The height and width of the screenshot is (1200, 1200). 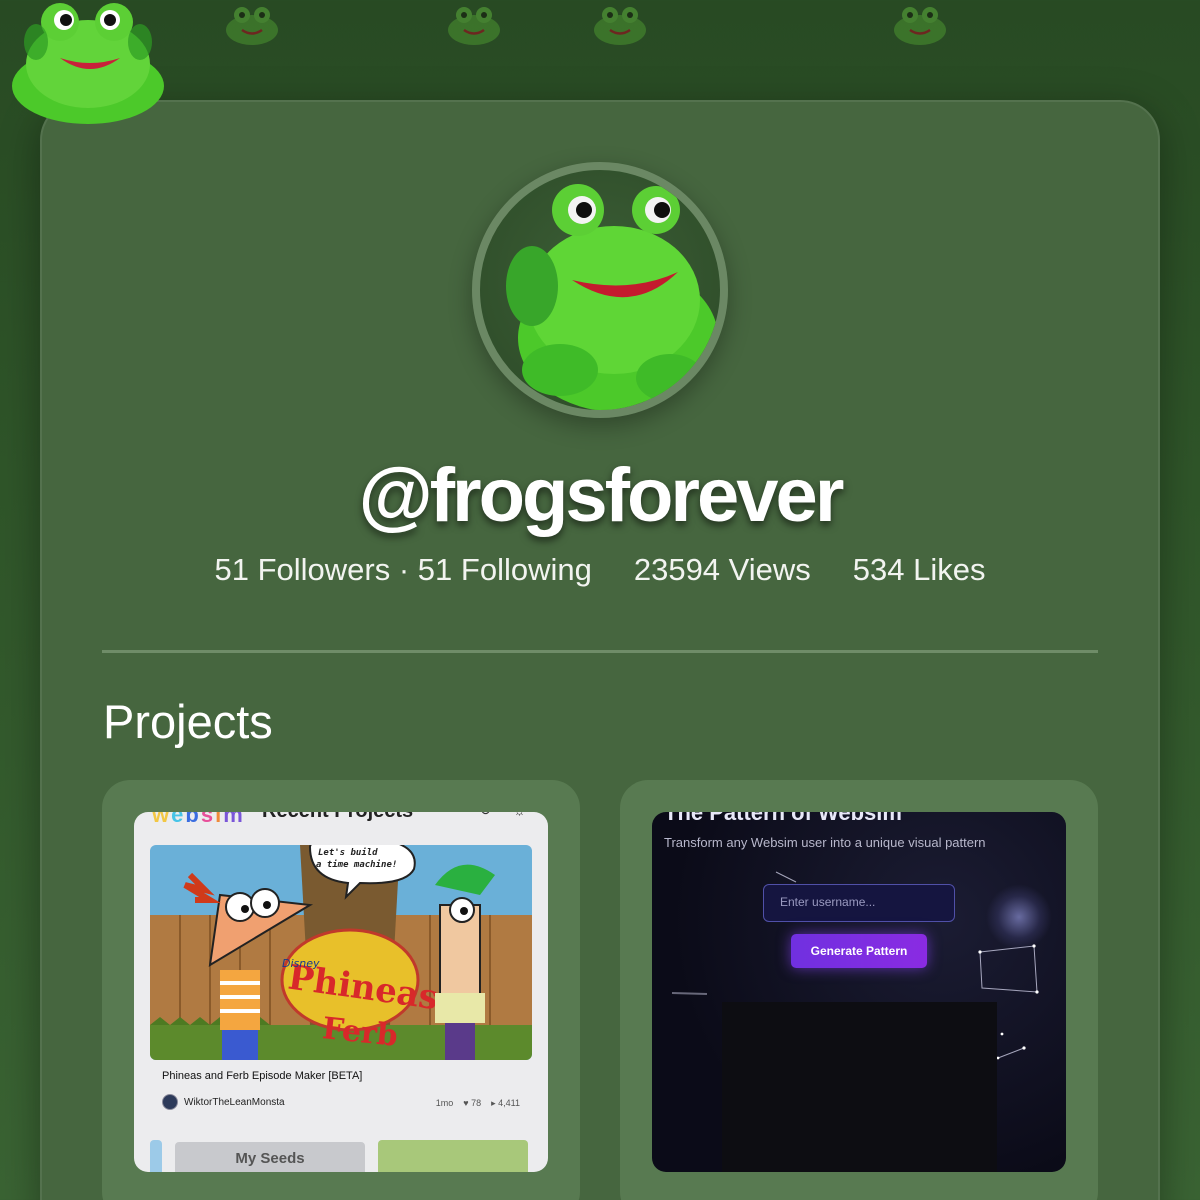 What do you see at coordinates (301, 963) in the screenshot?
I see `svg-text: Disney` at bounding box center [301, 963].